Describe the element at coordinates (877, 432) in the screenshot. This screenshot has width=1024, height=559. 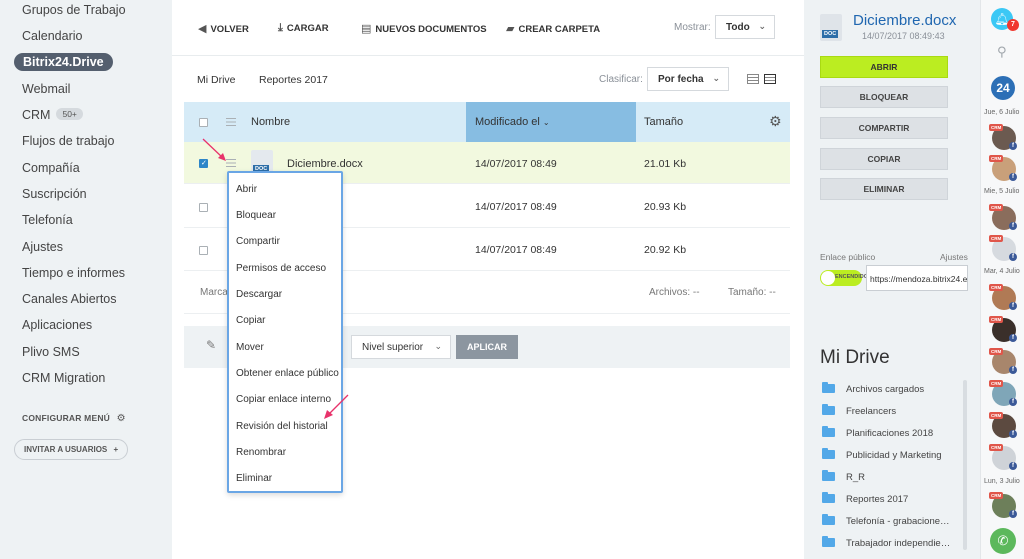
I see `folder-item: Planificaciones 2018` at that location.